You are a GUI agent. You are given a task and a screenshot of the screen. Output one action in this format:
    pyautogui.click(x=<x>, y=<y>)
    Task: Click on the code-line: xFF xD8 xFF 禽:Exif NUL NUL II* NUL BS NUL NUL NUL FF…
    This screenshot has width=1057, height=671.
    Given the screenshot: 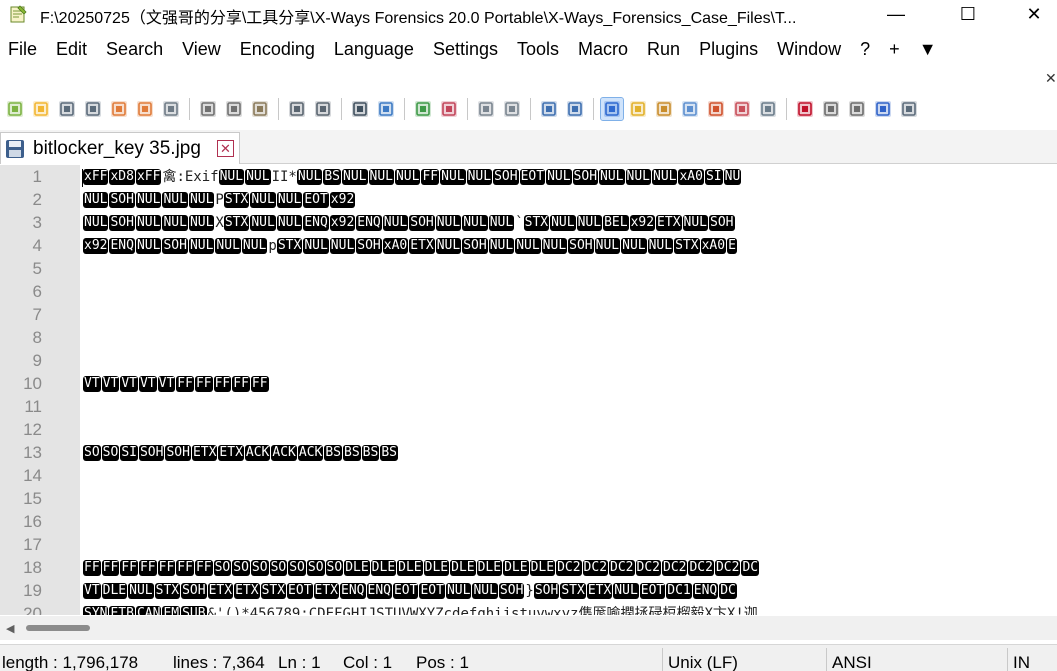 What is the action you would take?
    pyautogui.click(x=412, y=177)
    